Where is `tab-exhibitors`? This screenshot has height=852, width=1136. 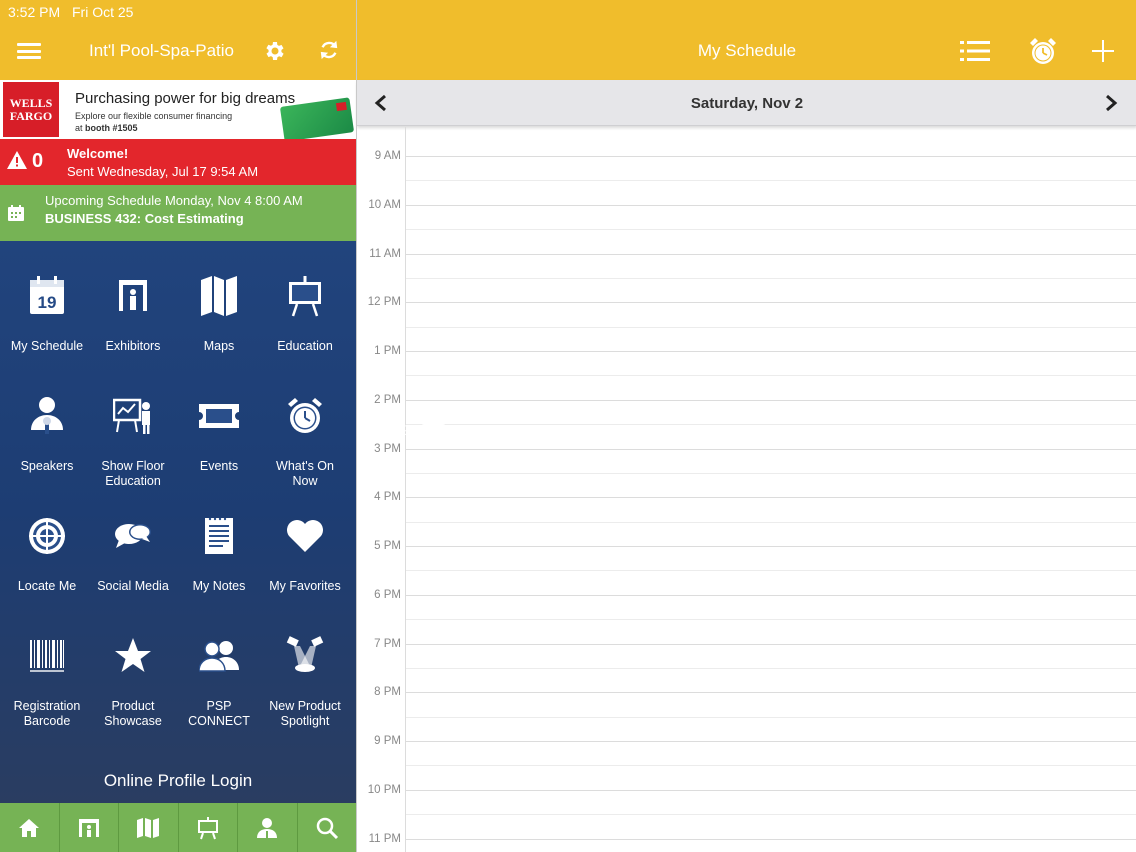
tab-exhibitors is located at coordinates (89, 827).